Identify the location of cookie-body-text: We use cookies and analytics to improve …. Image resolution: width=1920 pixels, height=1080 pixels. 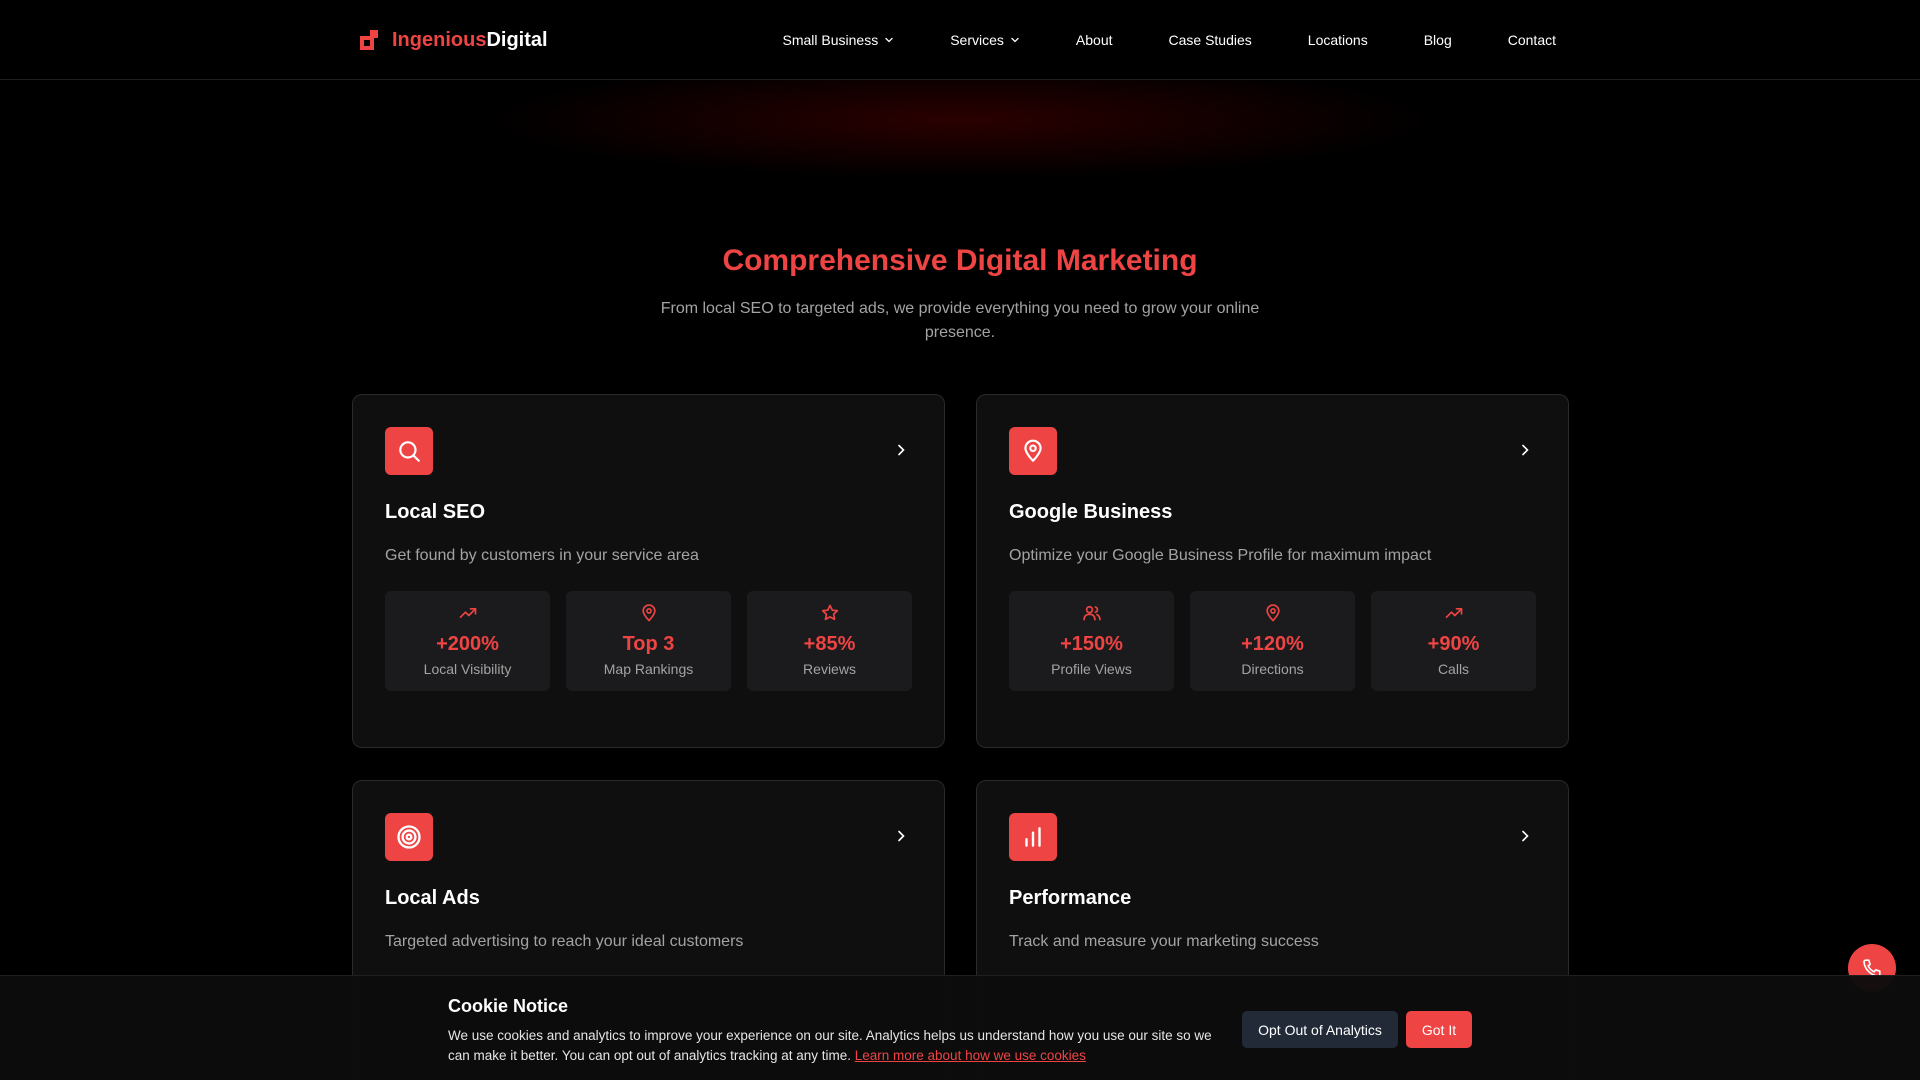
(830, 1045).